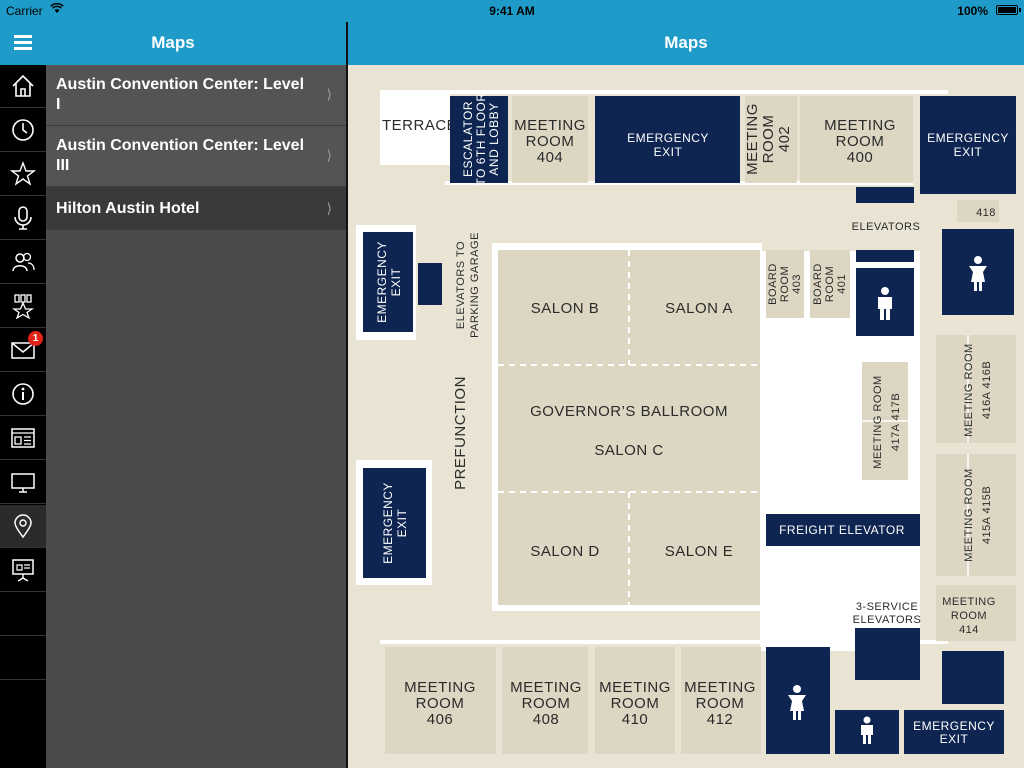 The height and width of the screenshot is (768, 1024). I want to click on master-title: Maps, so click(173, 42).